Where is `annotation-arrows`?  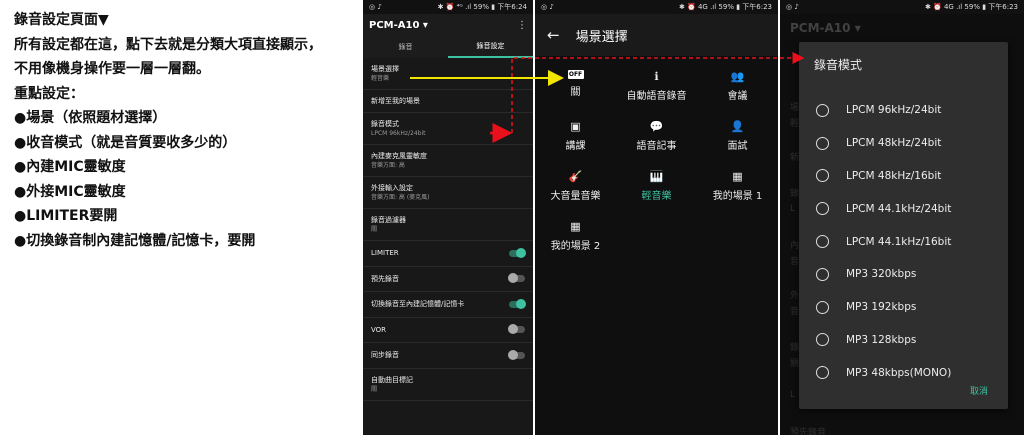 annotation-arrows is located at coordinates (607, 97).